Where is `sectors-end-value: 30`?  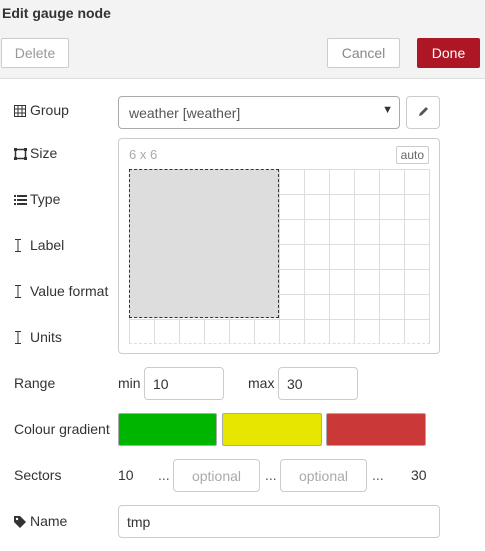 sectors-end-value: 30 is located at coordinates (419, 475).